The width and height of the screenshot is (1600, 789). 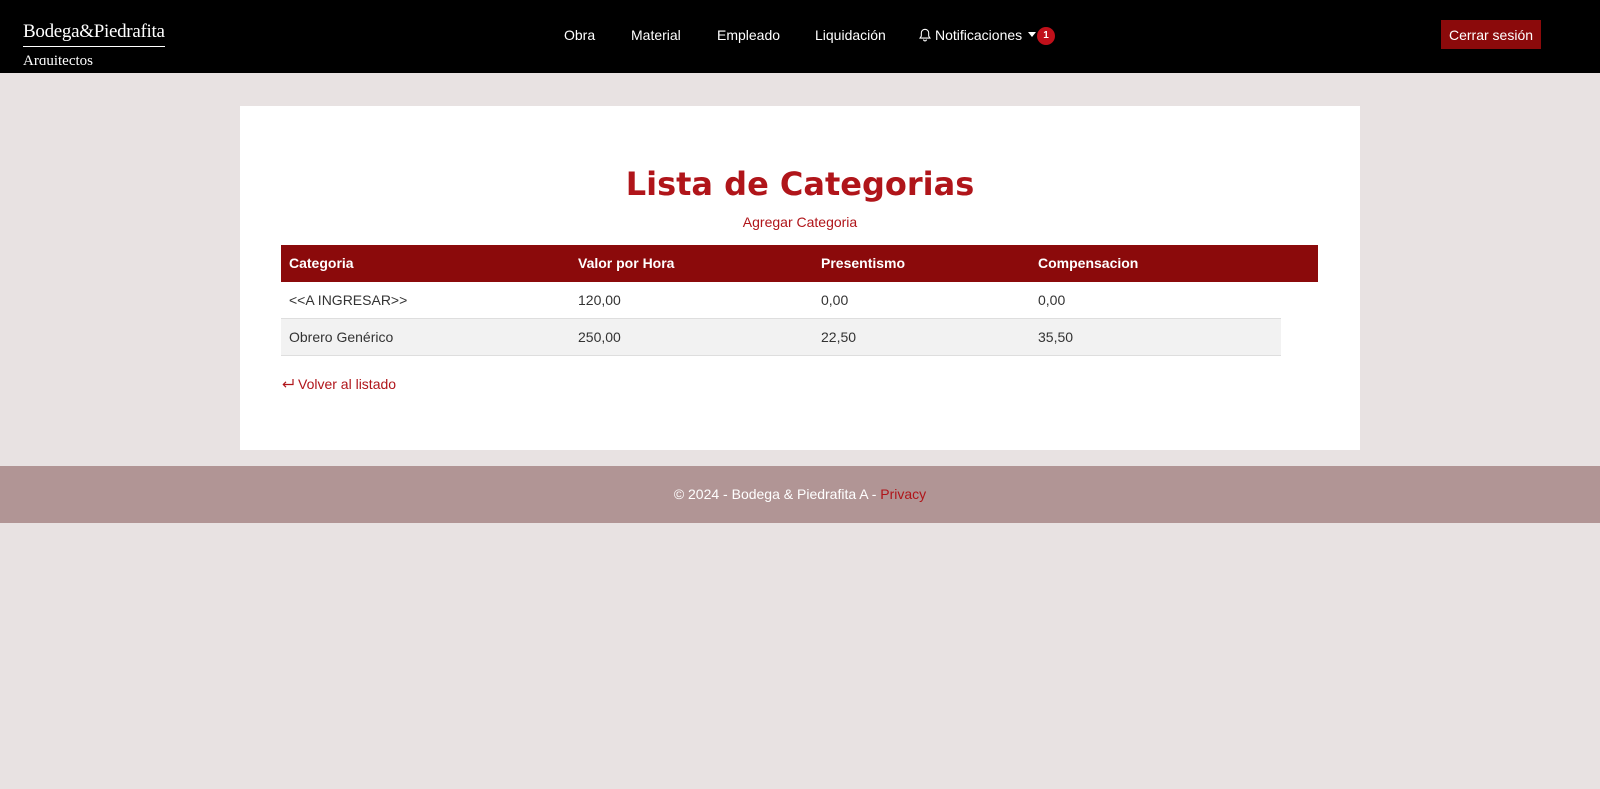 I want to click on nav-item-empleado: Empleado, so click(x=748, y=35).